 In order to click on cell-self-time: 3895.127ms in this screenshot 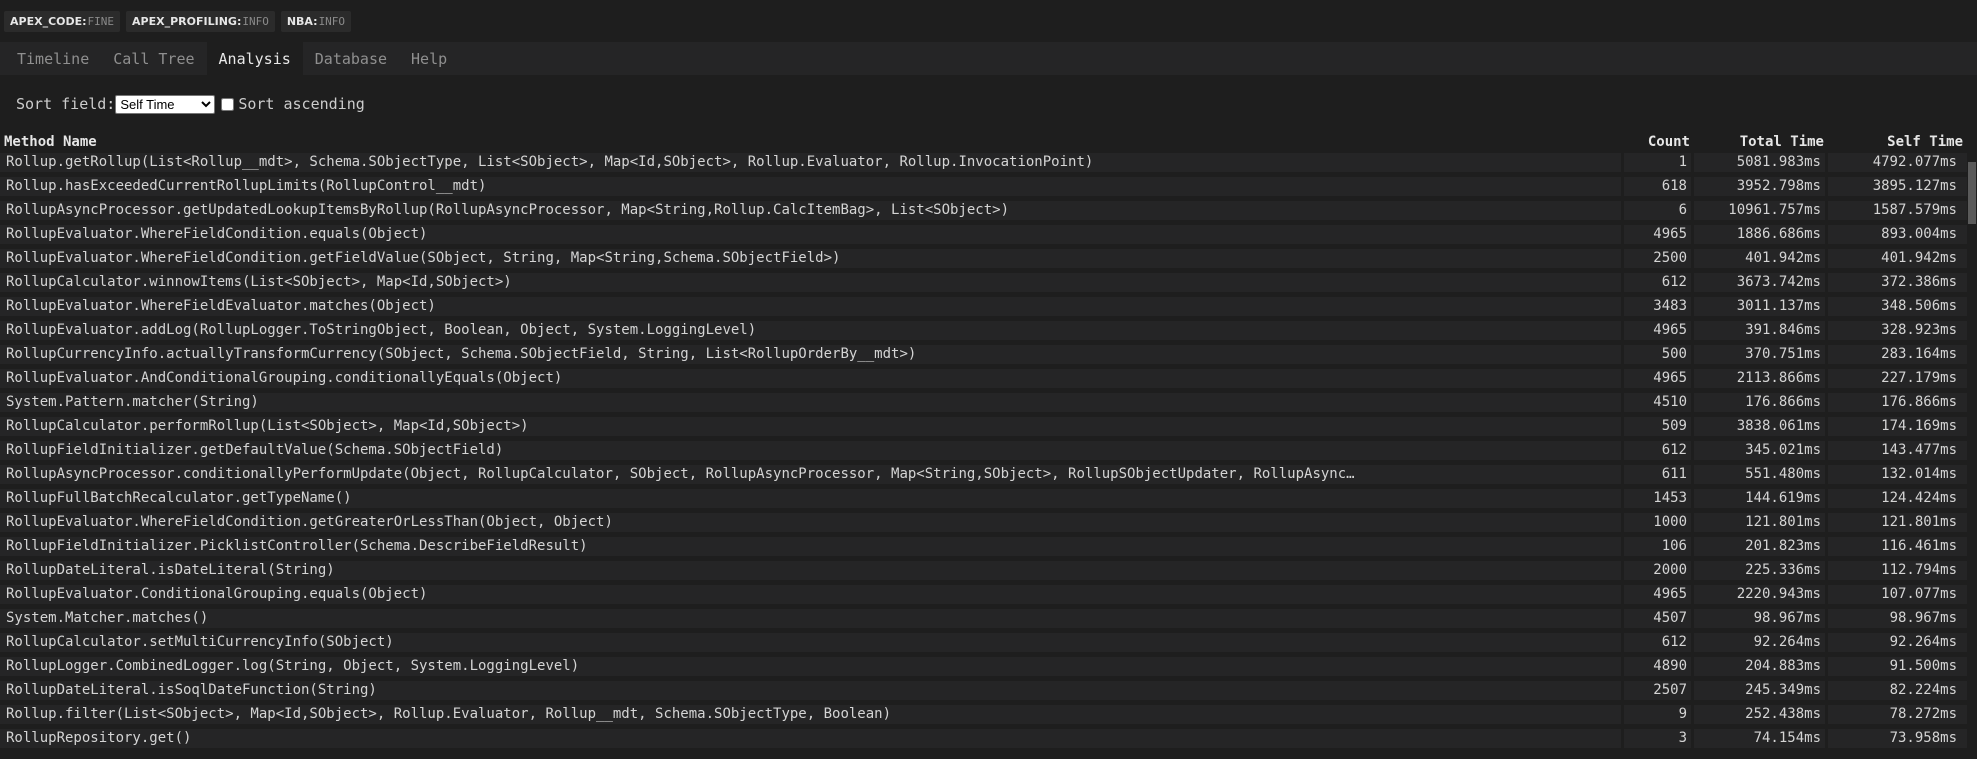, I will do `click(1897, 186)`.